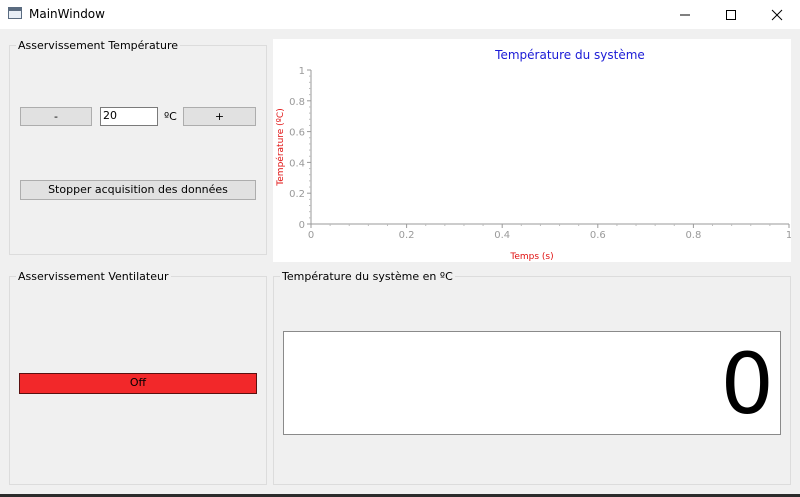 The width and height of the screenshot is (800, 497). I want to click on maximize-icon, so click(731, 15).